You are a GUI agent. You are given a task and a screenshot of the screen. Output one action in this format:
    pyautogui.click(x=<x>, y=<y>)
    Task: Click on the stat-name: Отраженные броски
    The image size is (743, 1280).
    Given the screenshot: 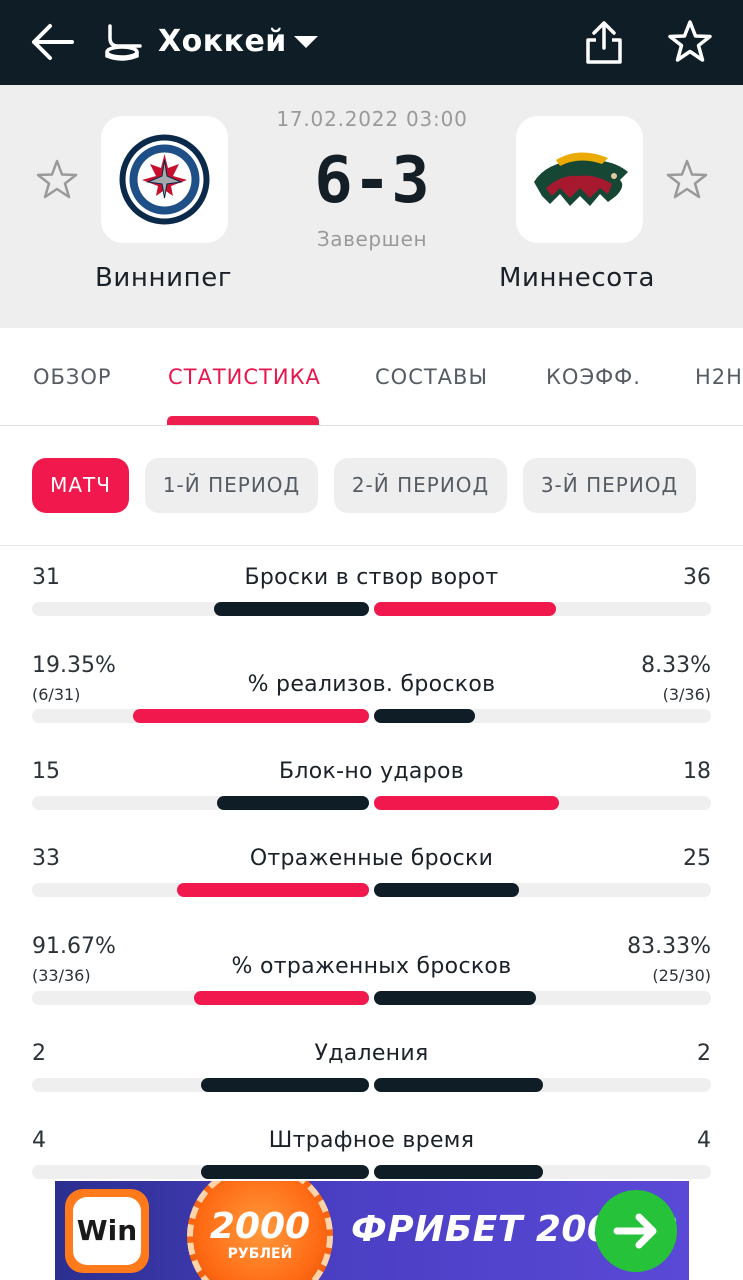 What is the action you would take?
    pyautogui.click(x=371, y=858)
    